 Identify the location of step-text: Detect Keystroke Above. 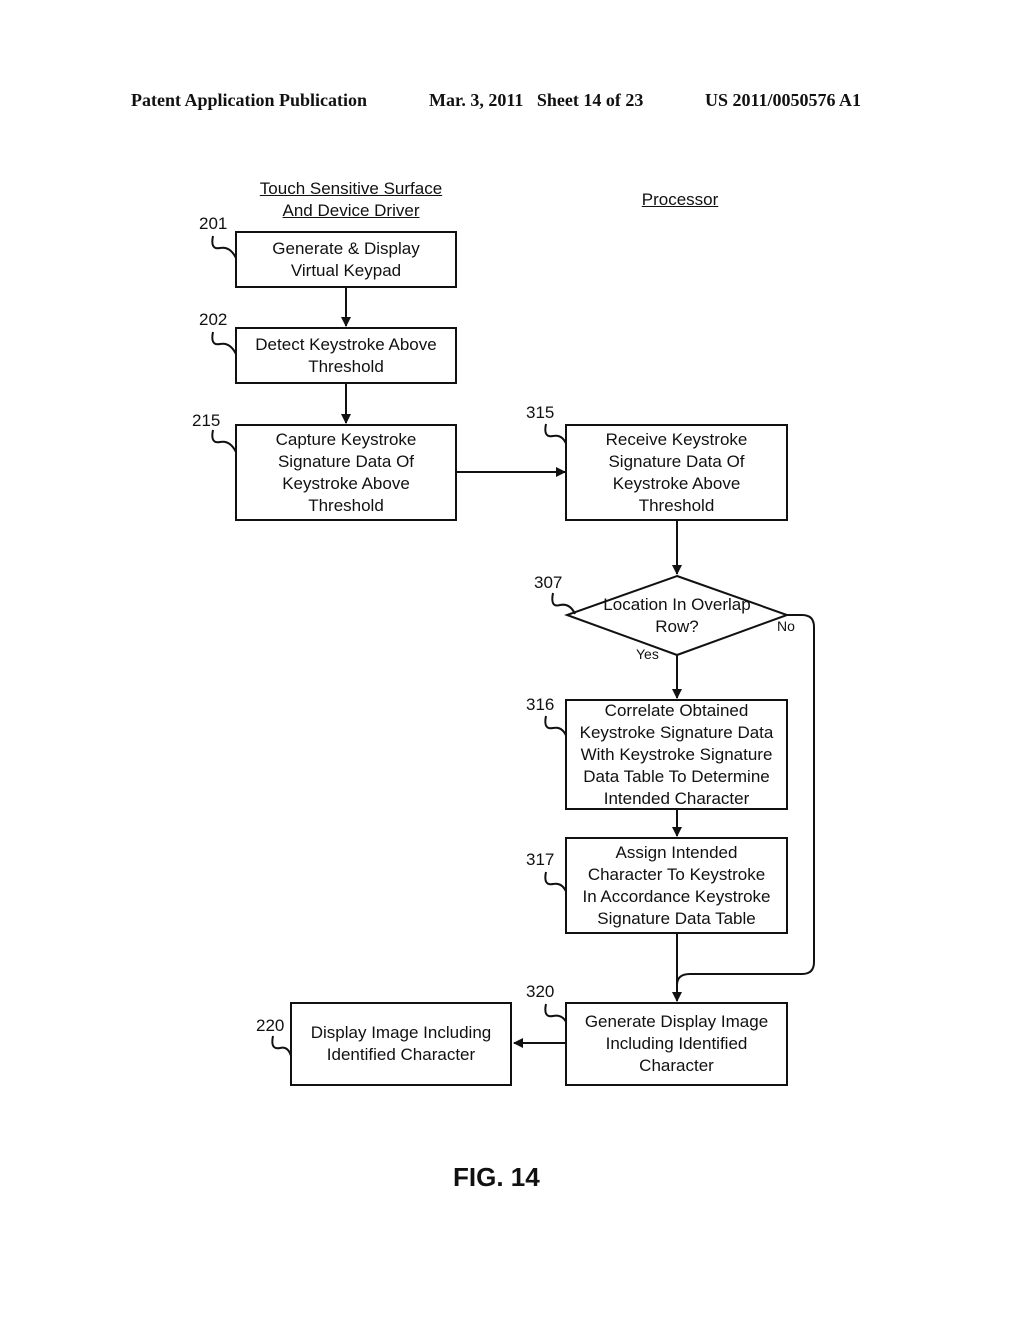
(346, 344).